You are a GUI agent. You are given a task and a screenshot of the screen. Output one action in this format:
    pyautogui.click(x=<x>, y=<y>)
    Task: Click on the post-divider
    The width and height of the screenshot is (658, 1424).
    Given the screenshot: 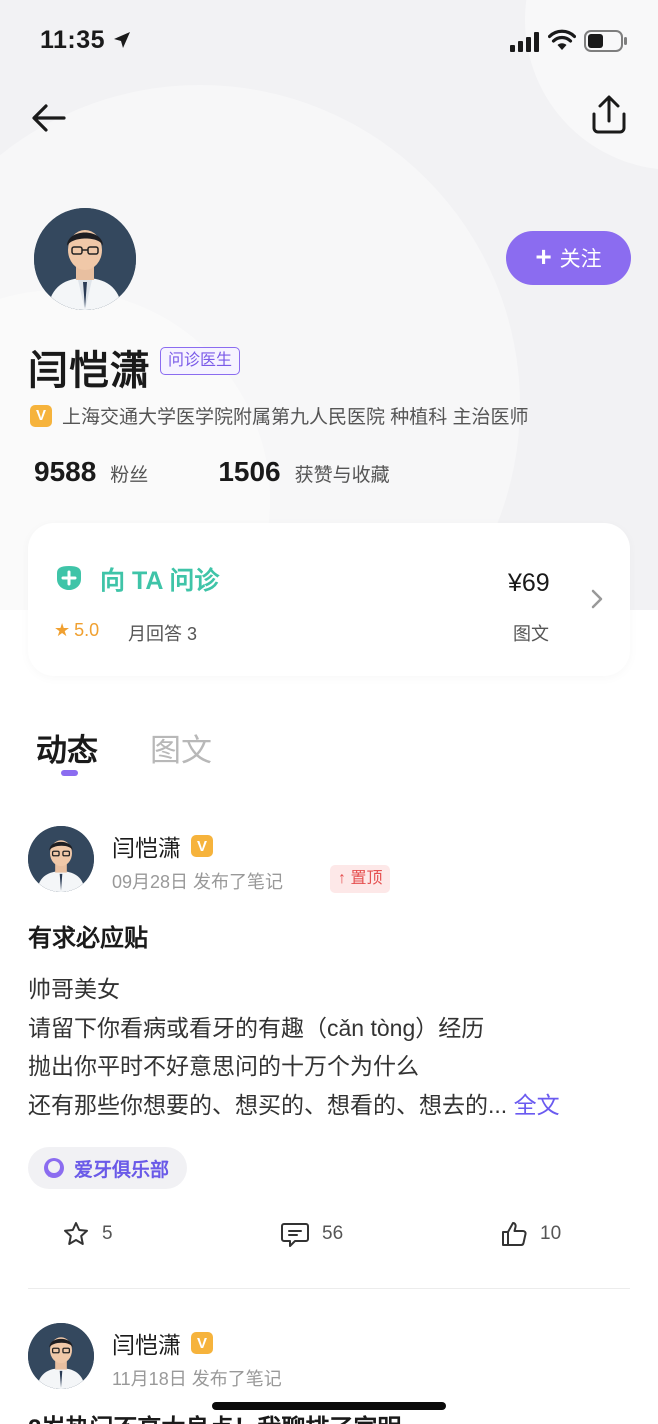 What is the action you would take?
    pyautogui.click(x=329, y=1288)
    